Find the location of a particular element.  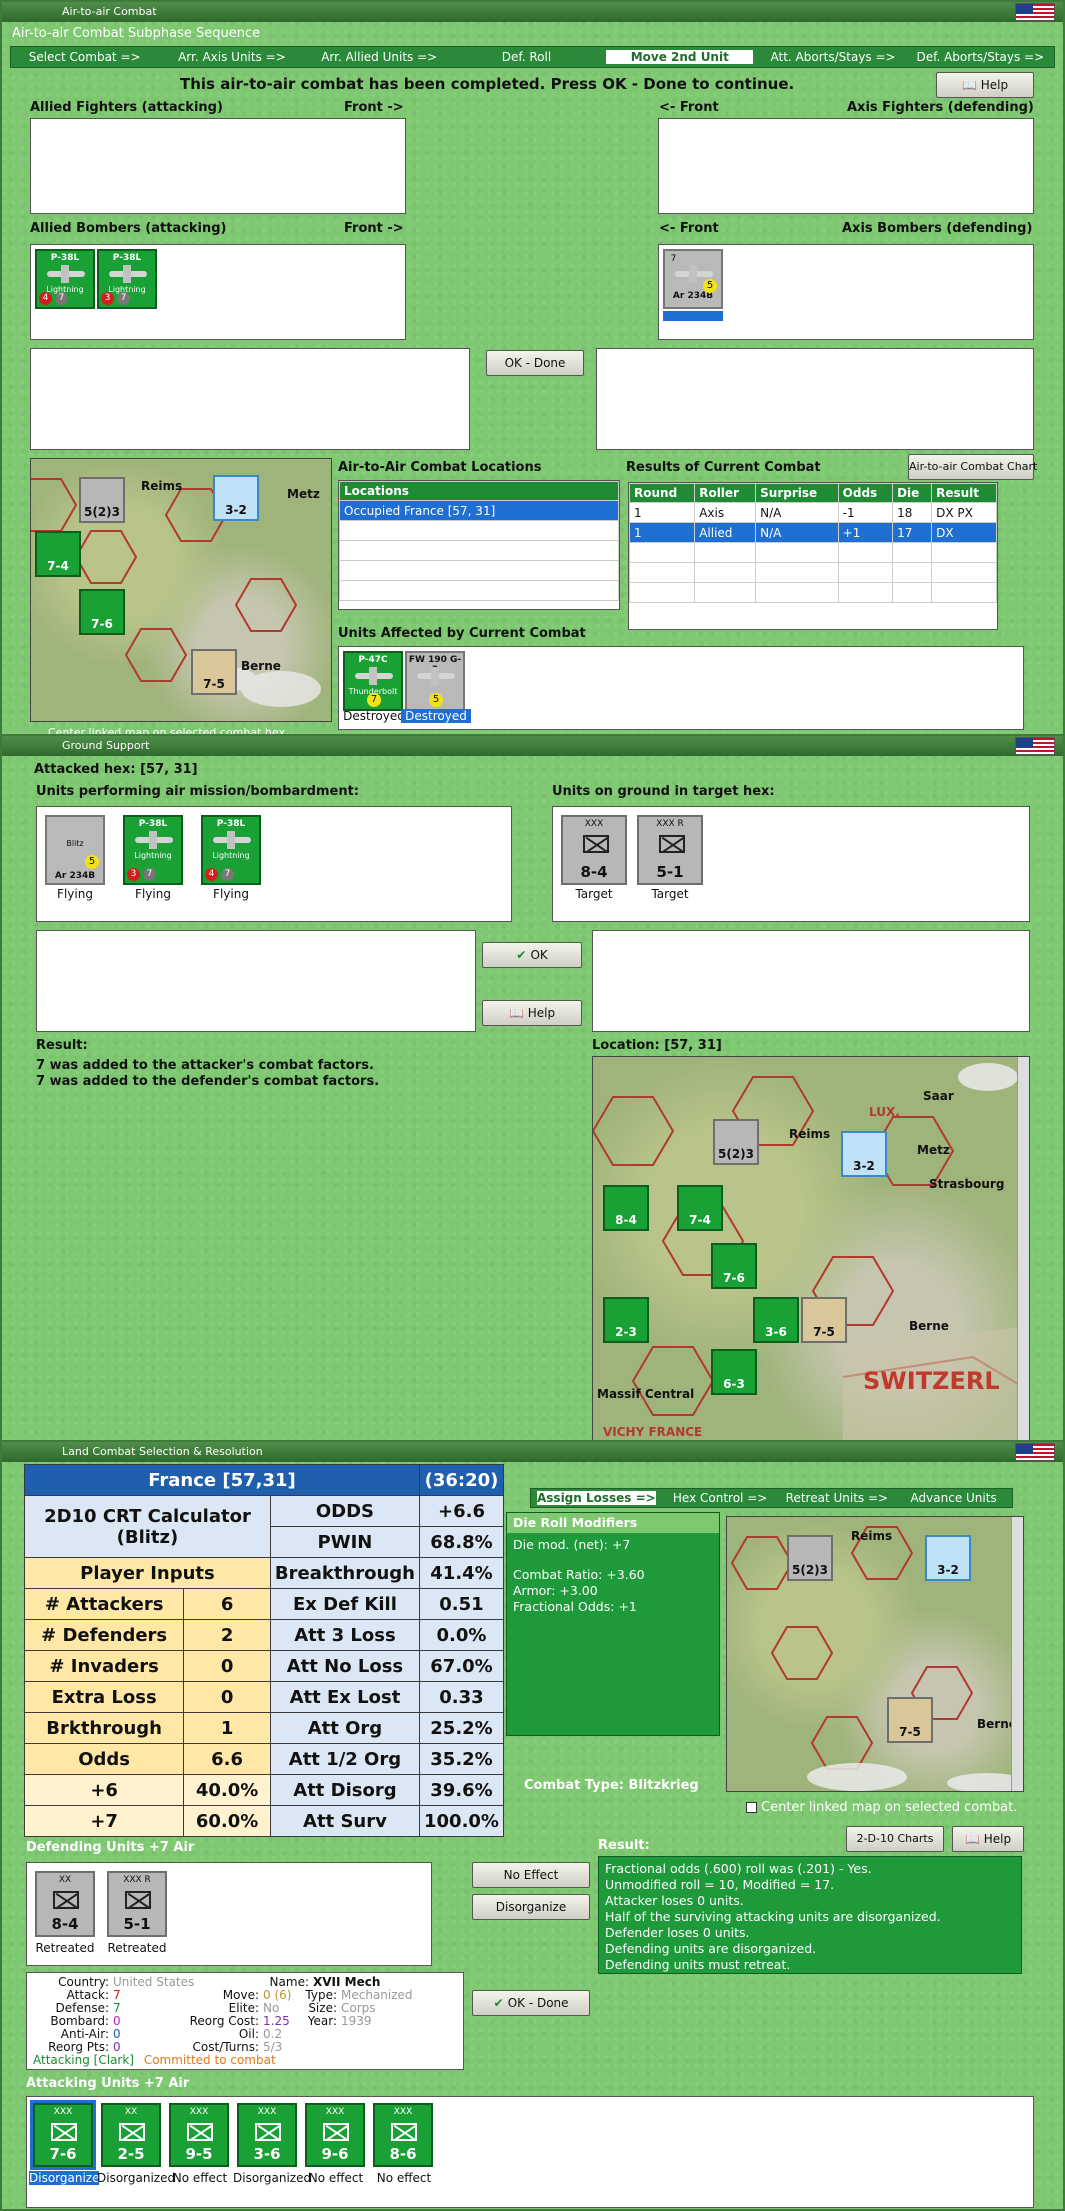

air-combat-chart-button: Air-to-air Combat Chart is located at coordinates (972, 467).